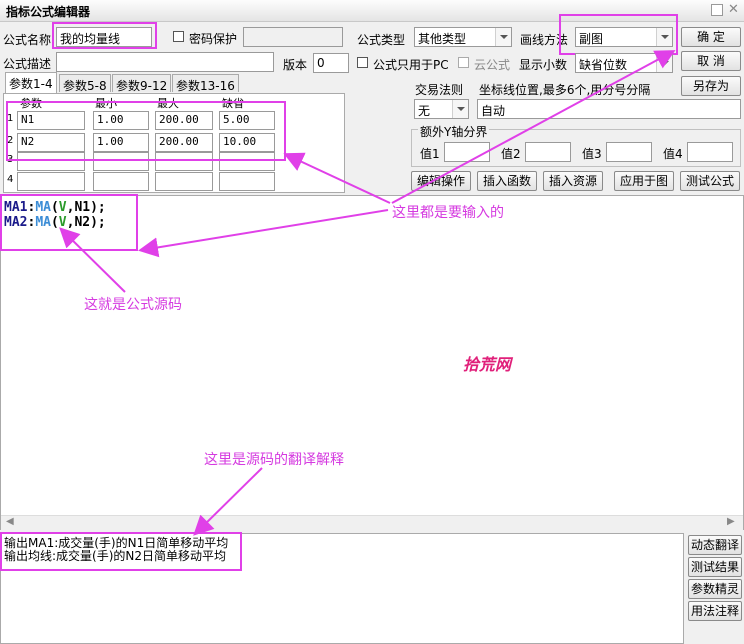  What do you see at coordinates (448, 213) in the screenshot?
I see `annotation-input-note: 这里都是要输入的` at bounding box center [448, 213].